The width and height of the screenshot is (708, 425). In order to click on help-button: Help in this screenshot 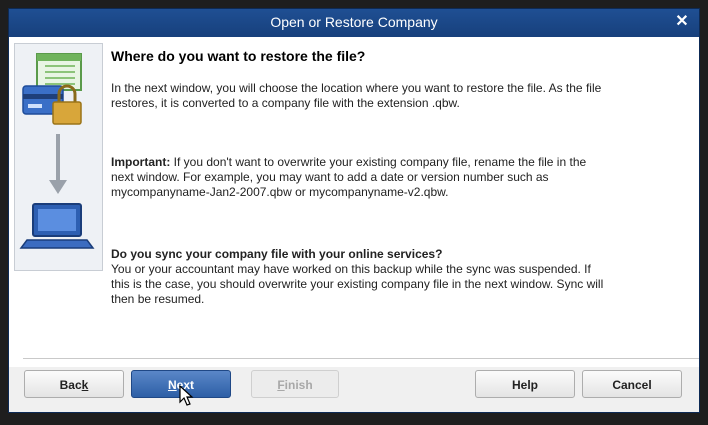, I will do `click(525, 384)`.